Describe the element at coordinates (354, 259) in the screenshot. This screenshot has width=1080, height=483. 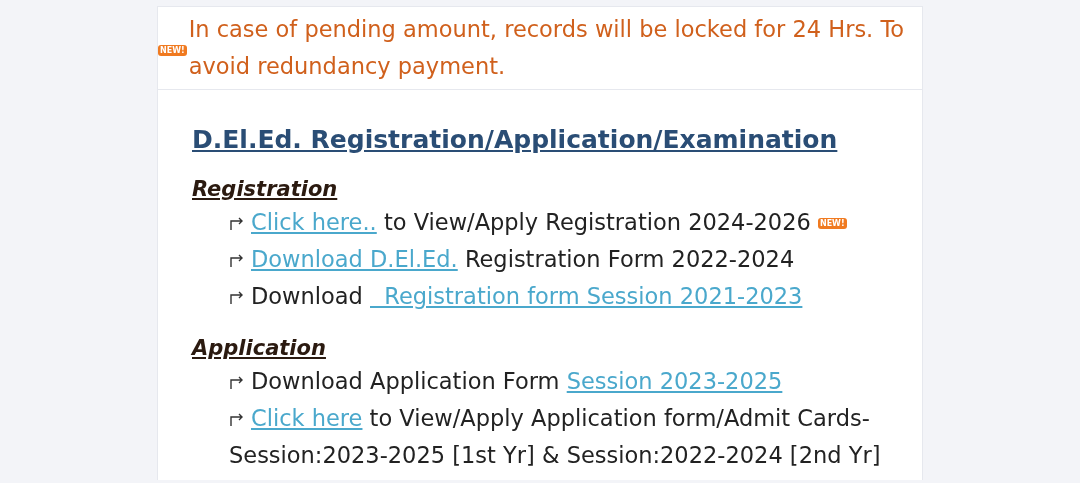
I see `link: Download D.El.Ed.` at that location.